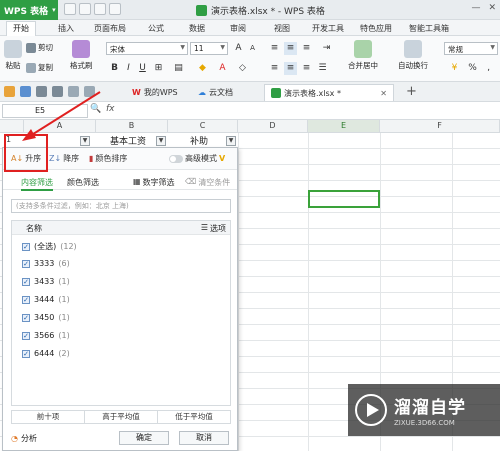 Image resolution: width=500 pixels, height=451 pixels. I want to click on bold-button: B, so click(114, 68).